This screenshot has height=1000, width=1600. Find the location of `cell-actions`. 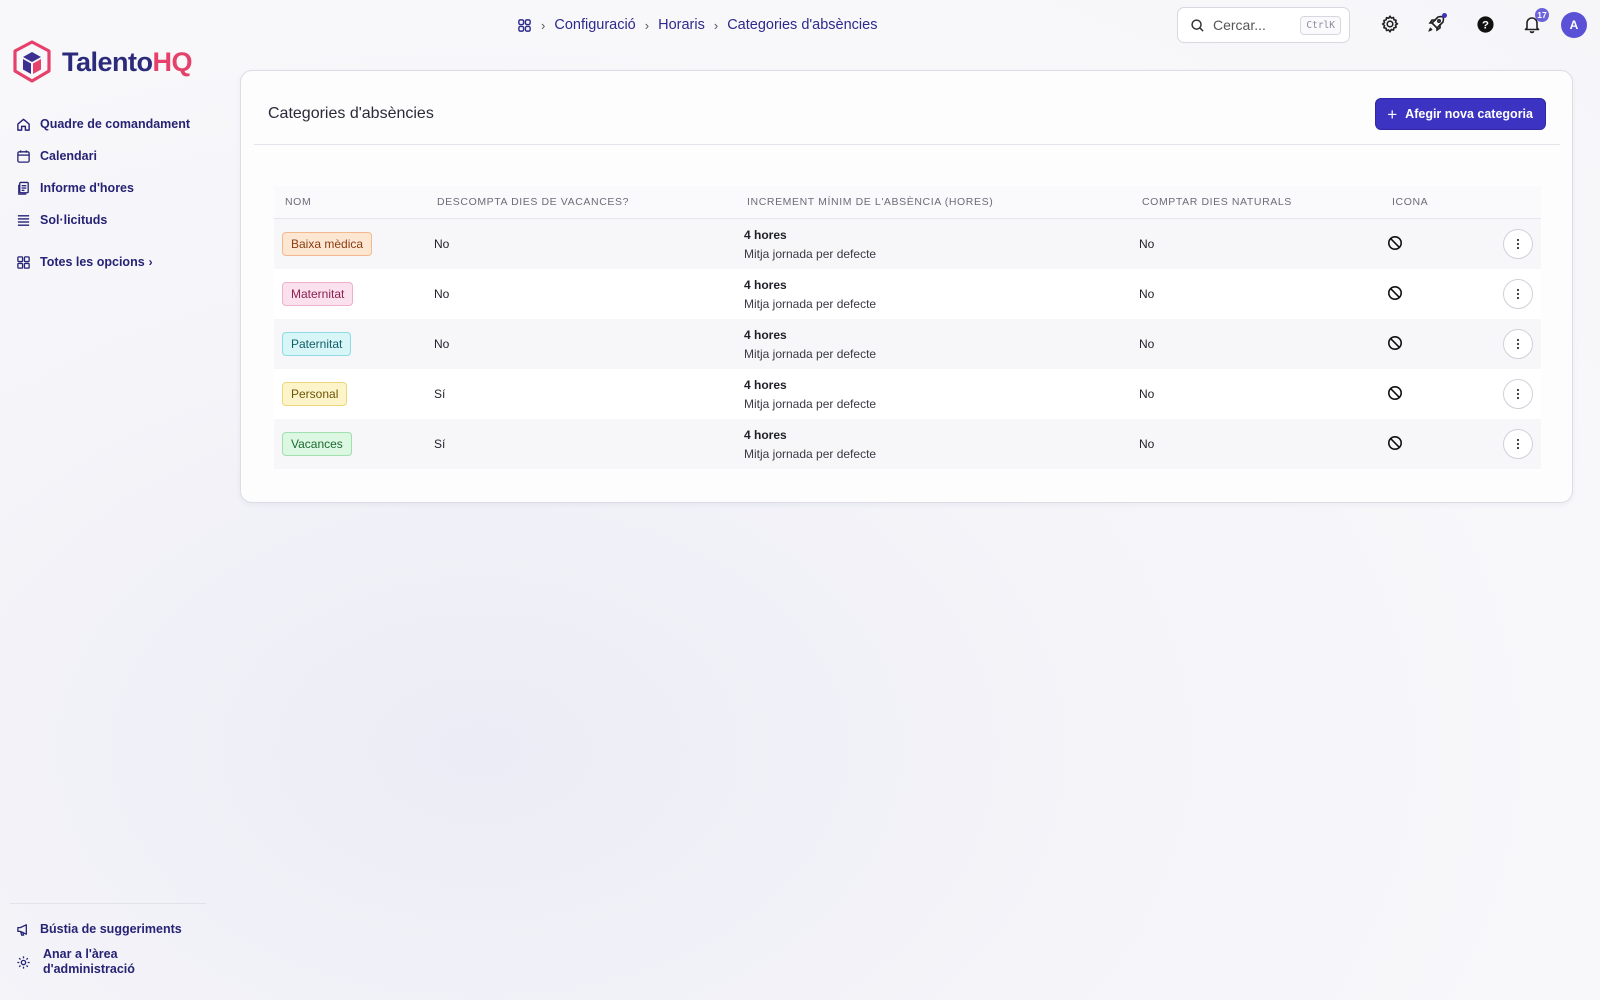

cell-actions is located at coordinates (1517, 344).